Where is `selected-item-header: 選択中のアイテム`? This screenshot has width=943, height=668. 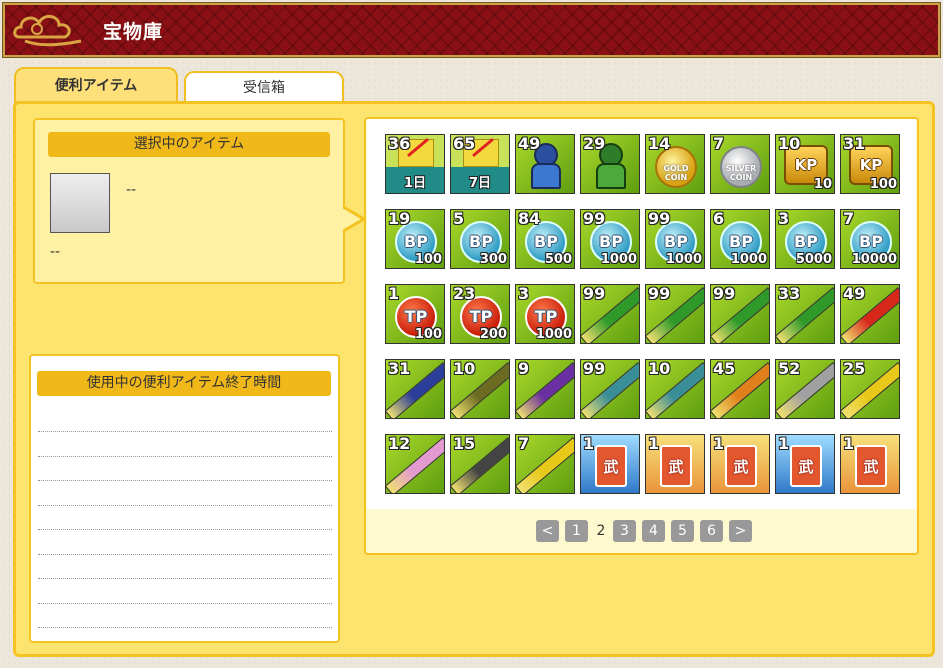 selected-item-header: 選択中のアイテム is located at coordinates (189, 144).